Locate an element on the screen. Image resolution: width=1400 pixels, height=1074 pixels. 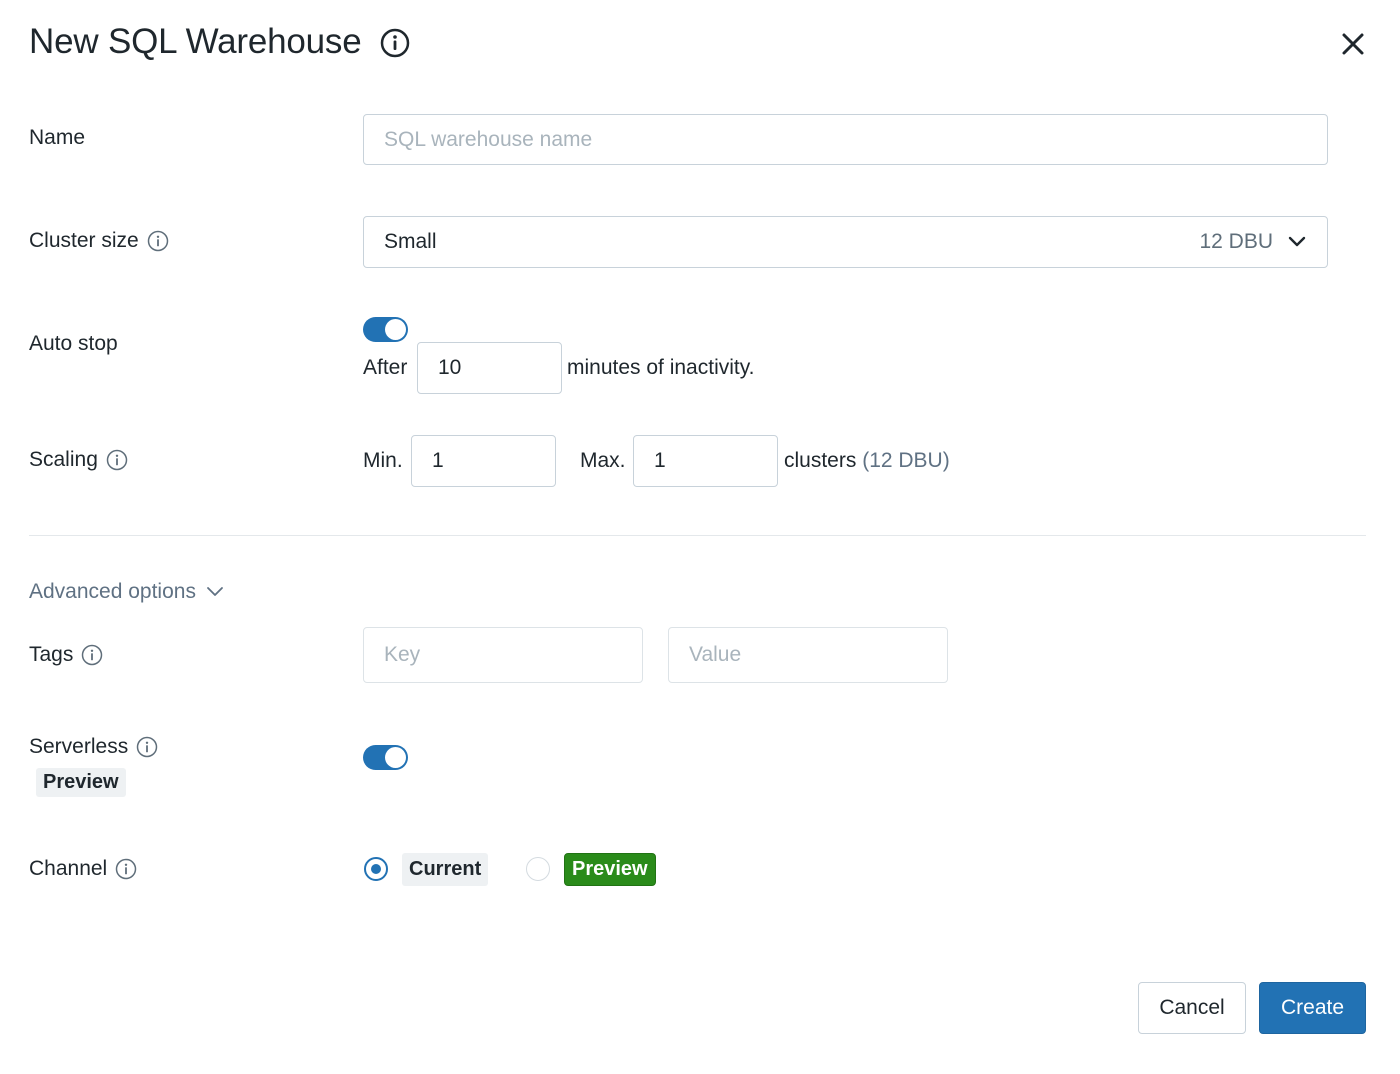
close-icon is located at coordinates (1353, 44).